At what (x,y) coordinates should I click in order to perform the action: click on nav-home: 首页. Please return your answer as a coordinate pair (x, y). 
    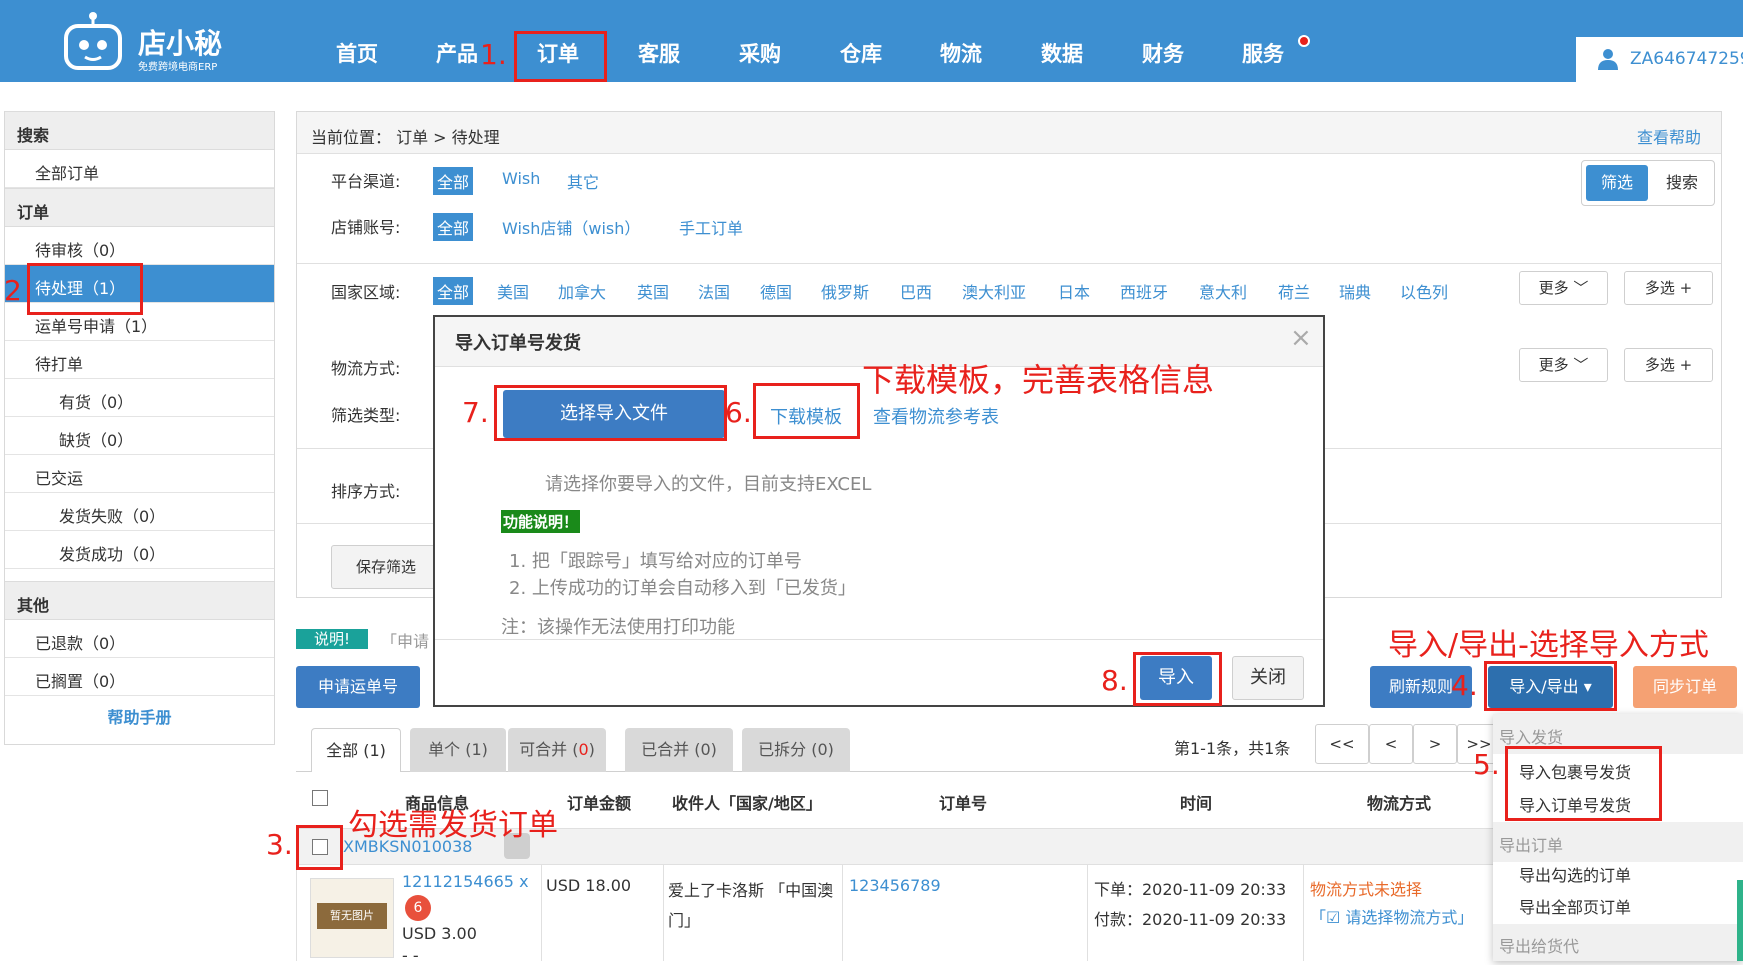
    Looking at the image, I should click on (357, 53).